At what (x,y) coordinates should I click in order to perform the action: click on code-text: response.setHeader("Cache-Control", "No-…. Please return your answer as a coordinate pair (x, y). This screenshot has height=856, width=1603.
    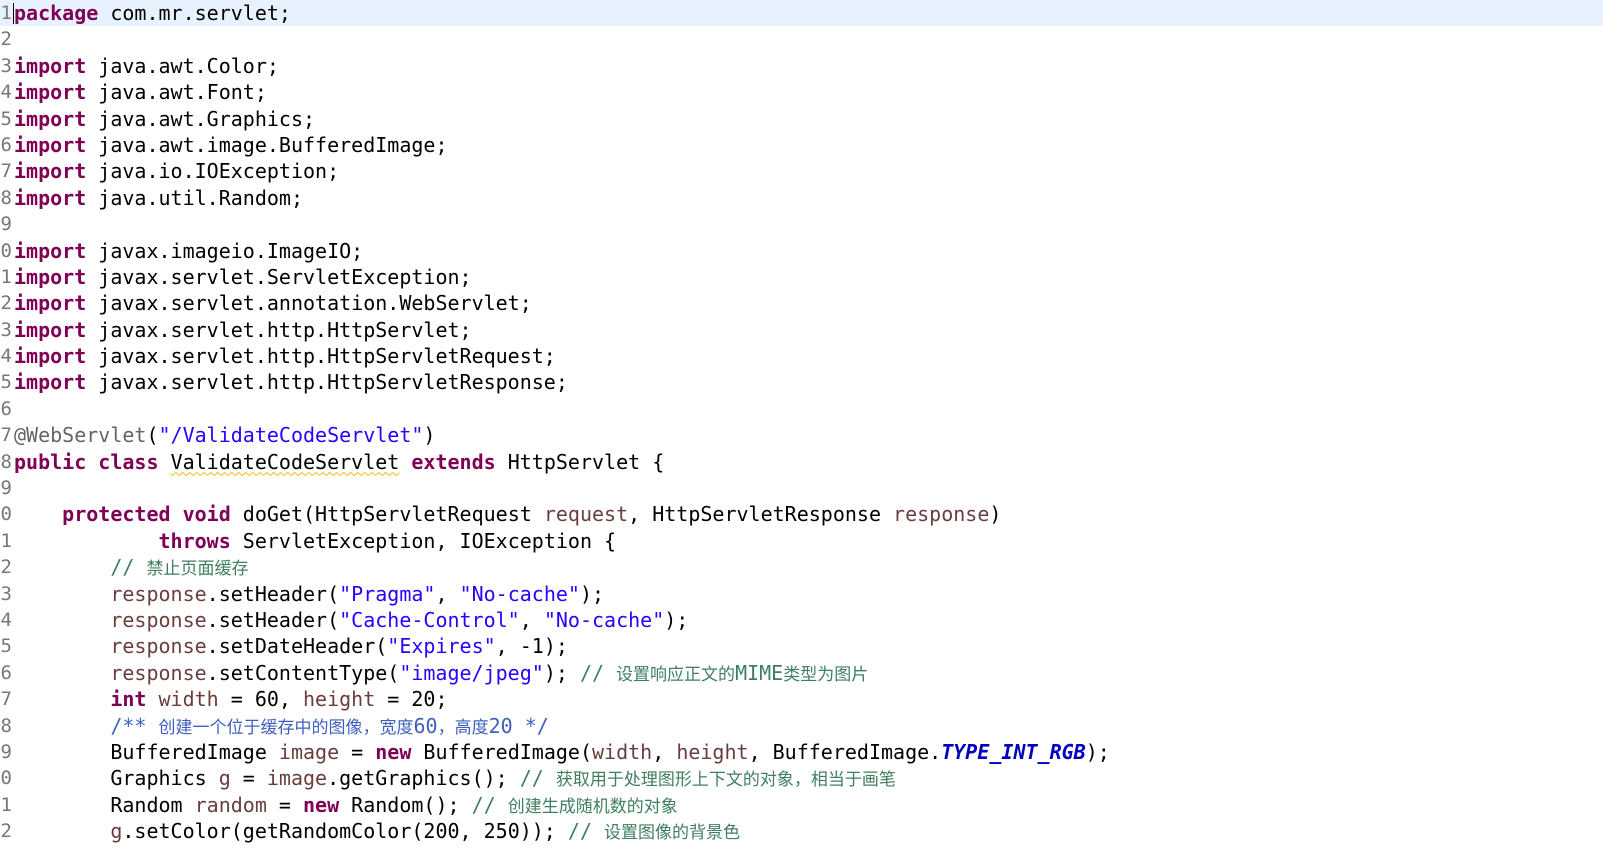
    Looking at the image, I should click on (351, 620).